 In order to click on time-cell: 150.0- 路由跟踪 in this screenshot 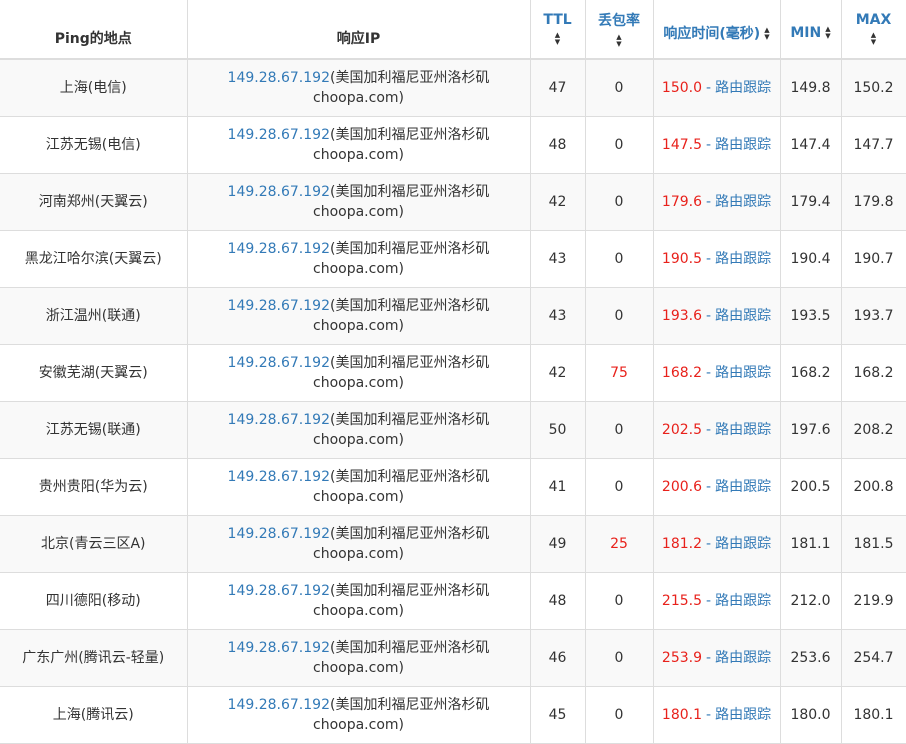, I will do `click(717, 88)`.